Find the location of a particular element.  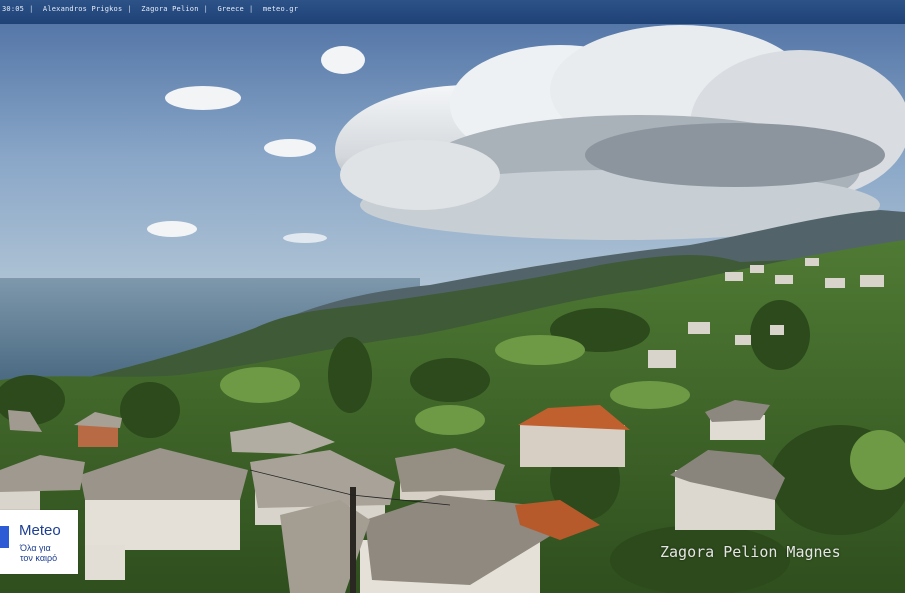

logo-name: Meteo is located at coordinates (40, 530).